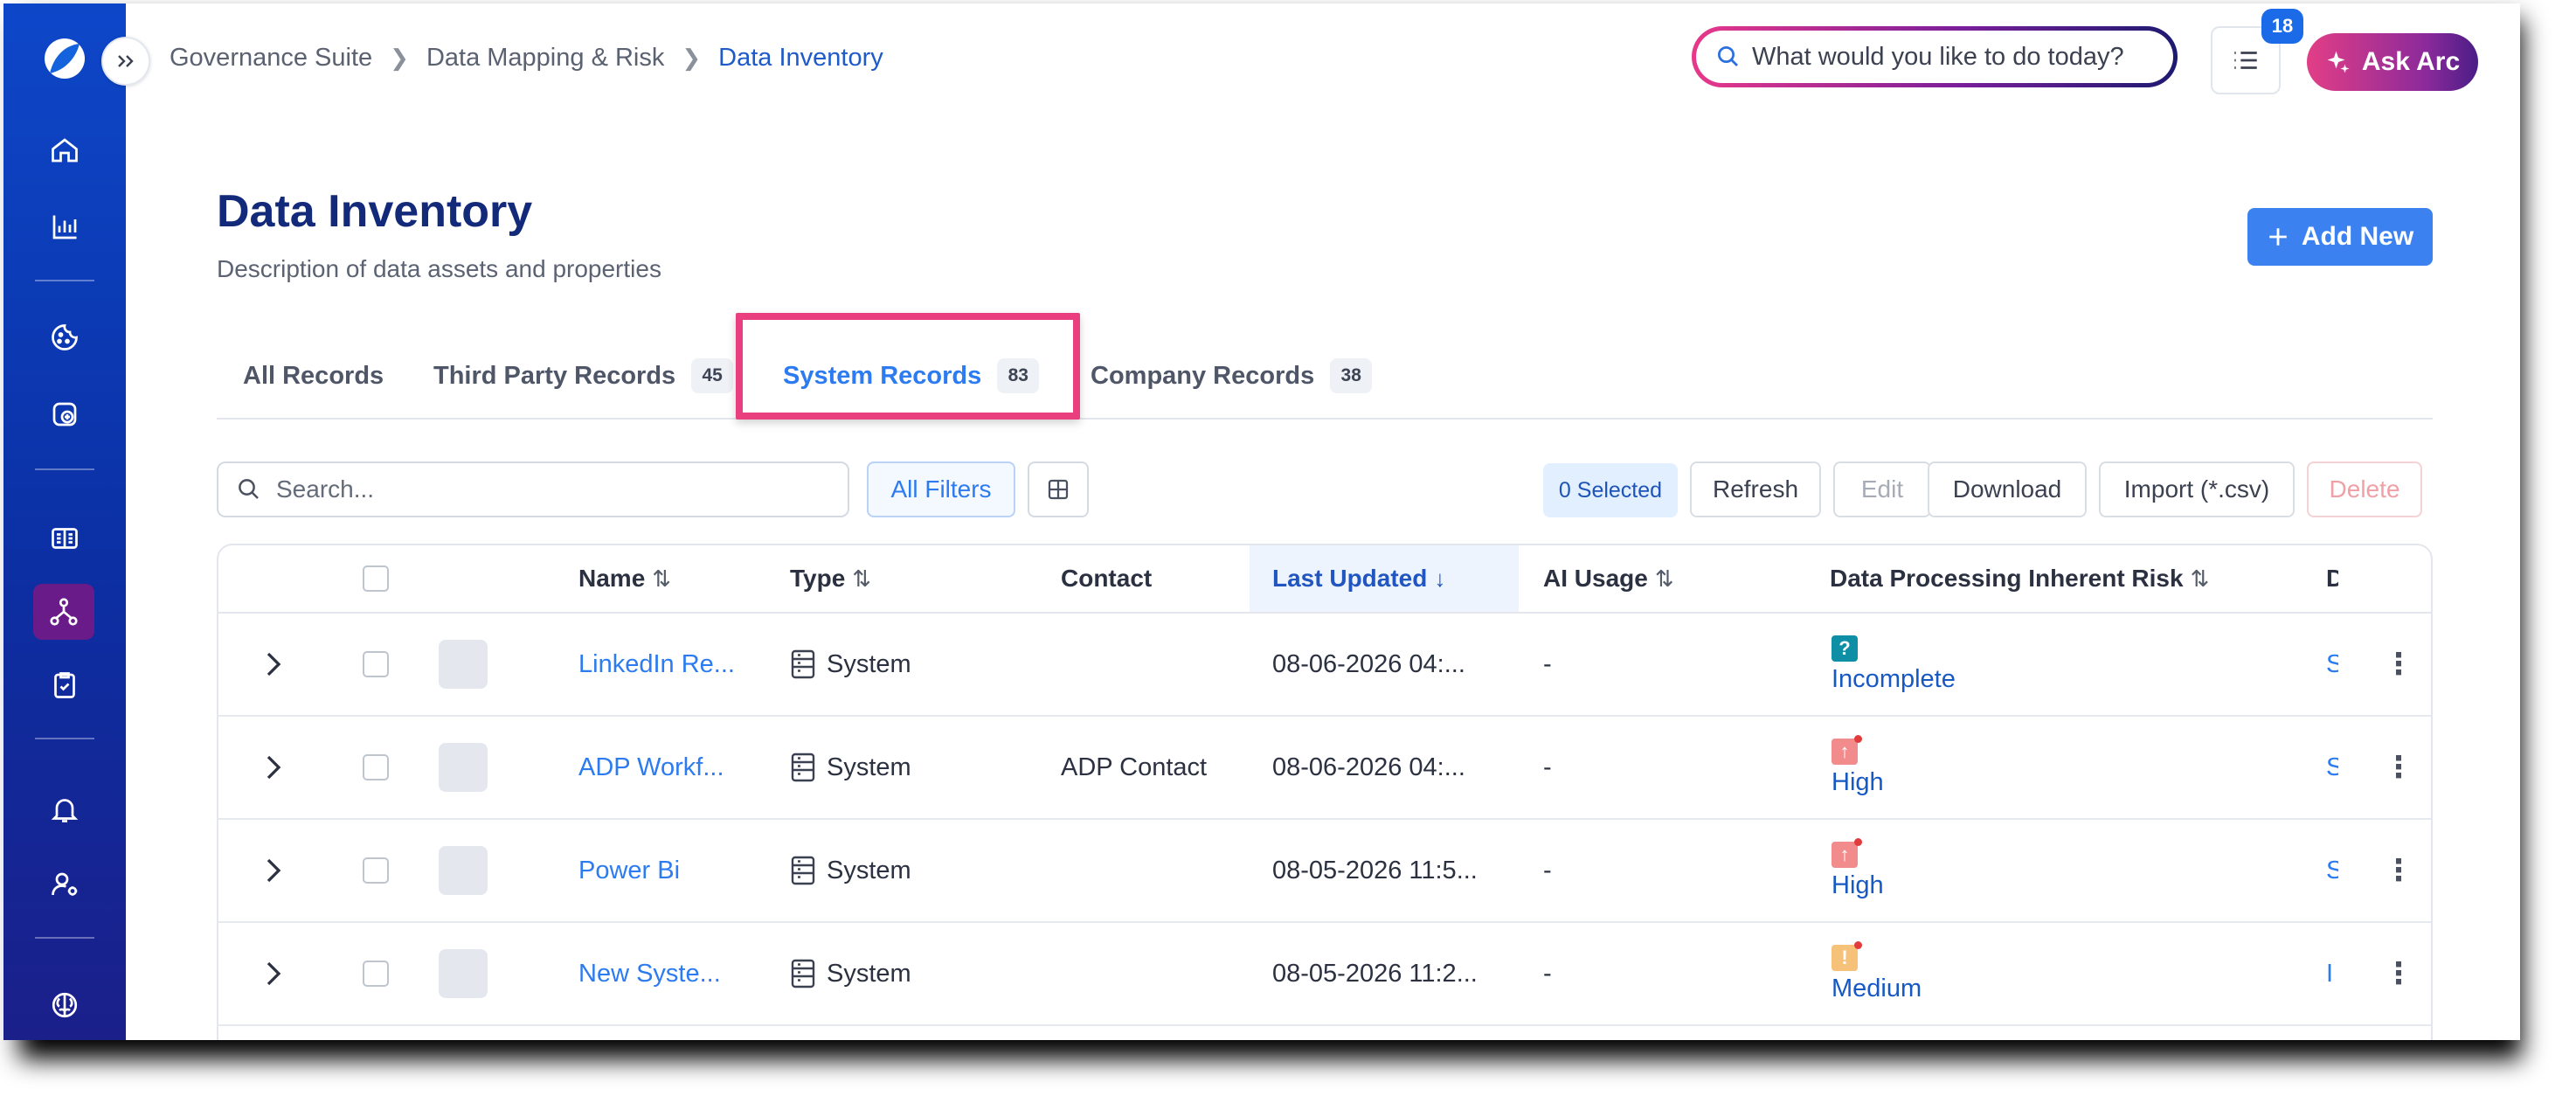  Describe the element at coordinates (1350, 578) in the screenshot. I see `column-label: Last Updated` at that location.